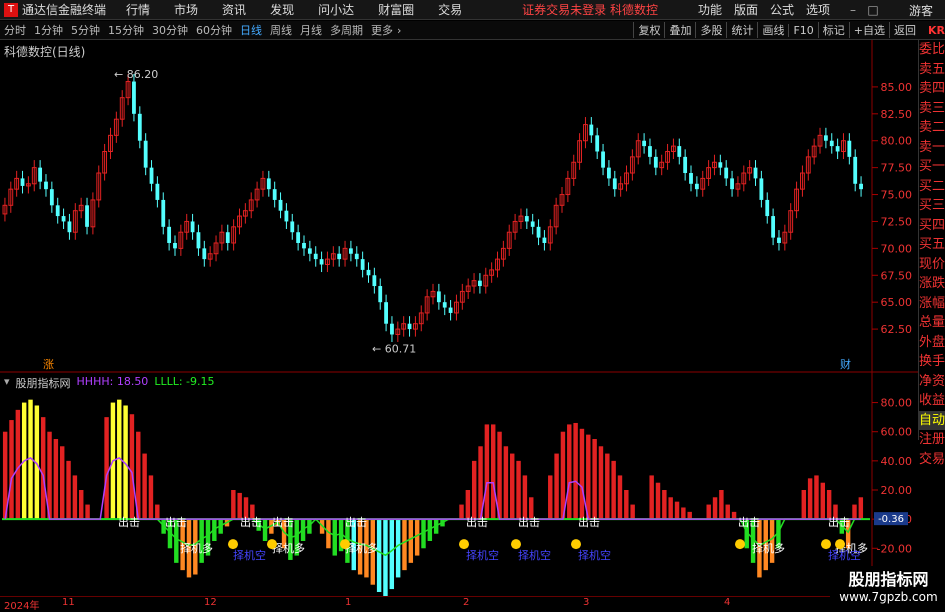 Image resolution: width=945 pixels, height=612 pixels. What do you see at coordinates (68, 602) in the screenshot?
I see `time-axis-label: 11` at bounding box center [68, 602].